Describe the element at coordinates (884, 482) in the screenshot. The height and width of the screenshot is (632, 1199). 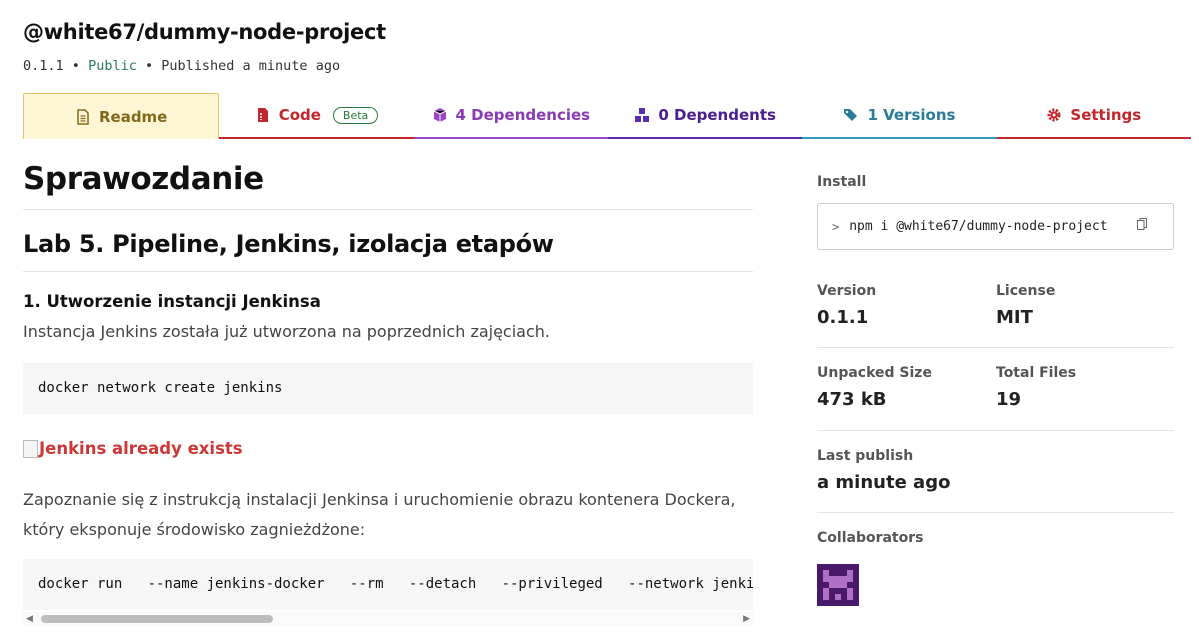
I see `last-publish-value: a minute ago` at that location.